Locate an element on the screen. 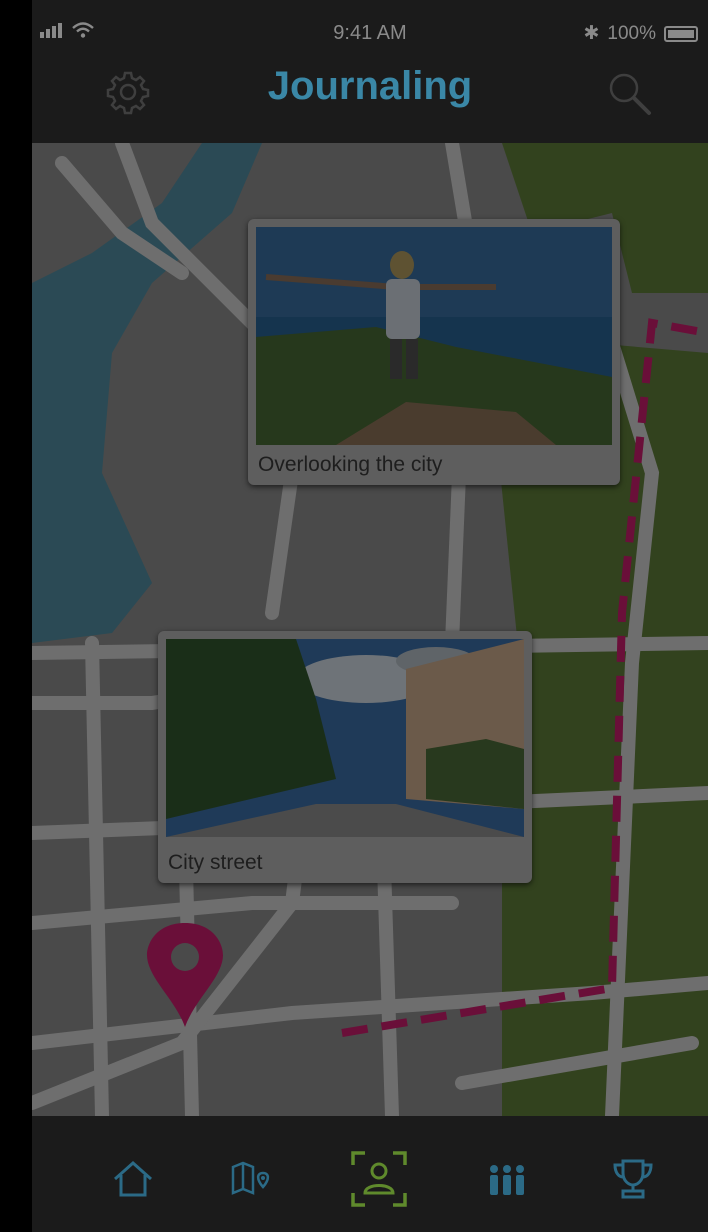 The height and width of the screenshot is (1232, 708). tab-journal is located at coordinates (379, 1179).